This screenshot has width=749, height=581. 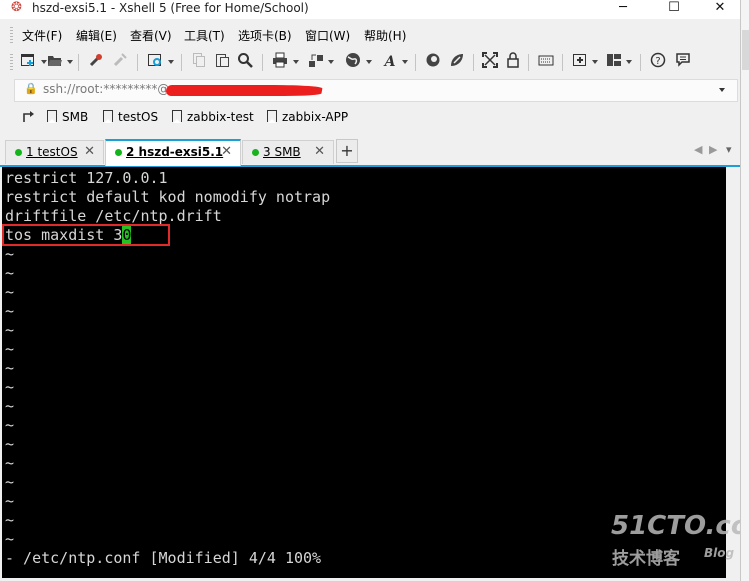 What do you see at coordinates (244, 90) in the screenshot?
I see `redaction-mark` at bounding box center [244, 90].